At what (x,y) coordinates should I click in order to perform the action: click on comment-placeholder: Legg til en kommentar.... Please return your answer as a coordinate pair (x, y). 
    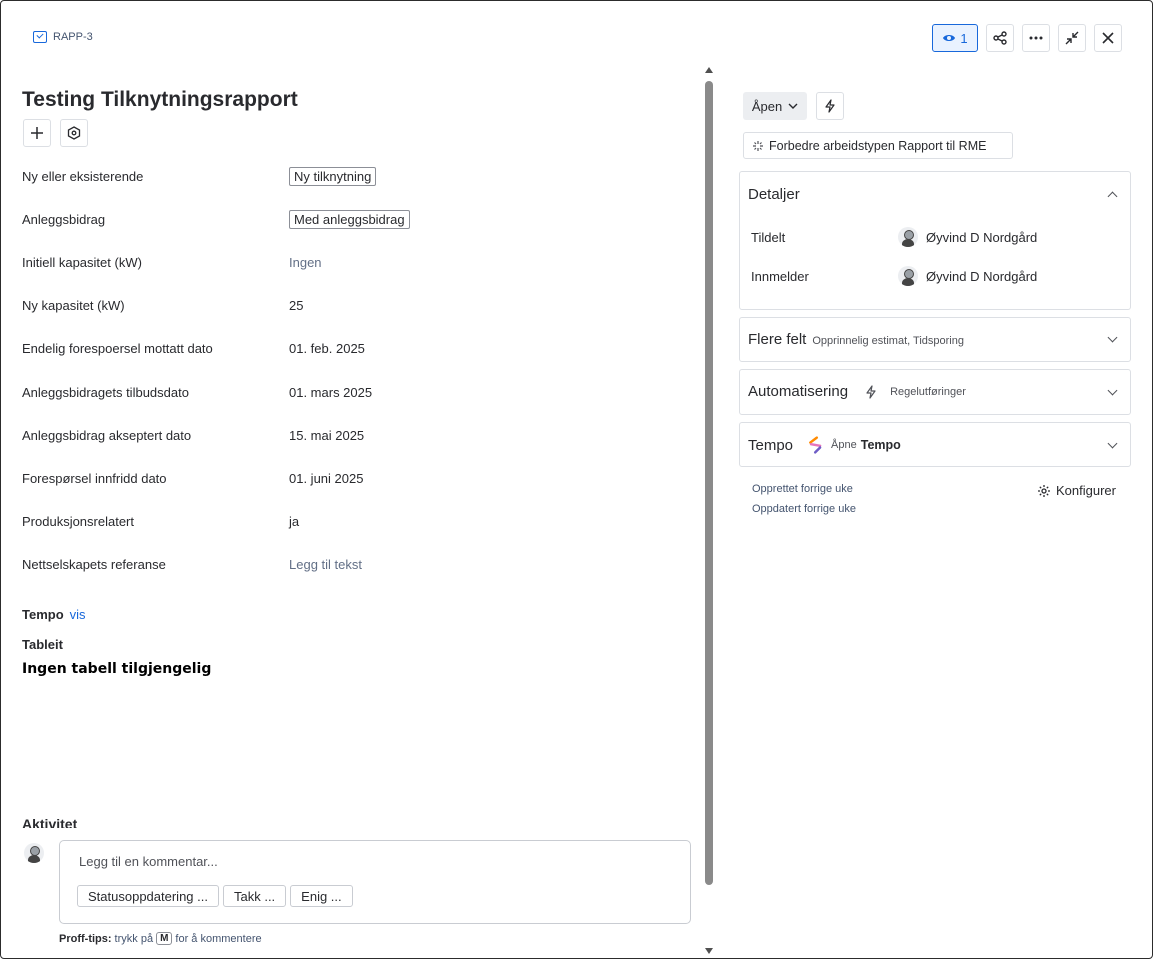
    Looking at the image, I should click on (148, 861).